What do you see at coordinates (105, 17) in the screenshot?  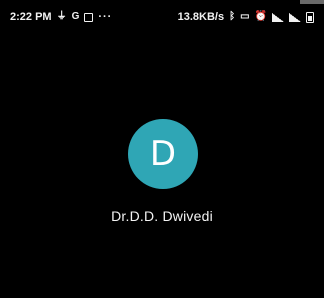 I see `overflow-dots: ···` at bounding box center [105, 17].